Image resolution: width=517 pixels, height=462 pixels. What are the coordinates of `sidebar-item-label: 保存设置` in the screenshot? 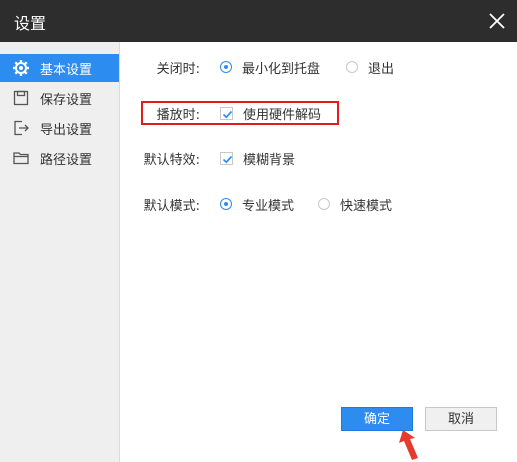 It's located at (66, 100).